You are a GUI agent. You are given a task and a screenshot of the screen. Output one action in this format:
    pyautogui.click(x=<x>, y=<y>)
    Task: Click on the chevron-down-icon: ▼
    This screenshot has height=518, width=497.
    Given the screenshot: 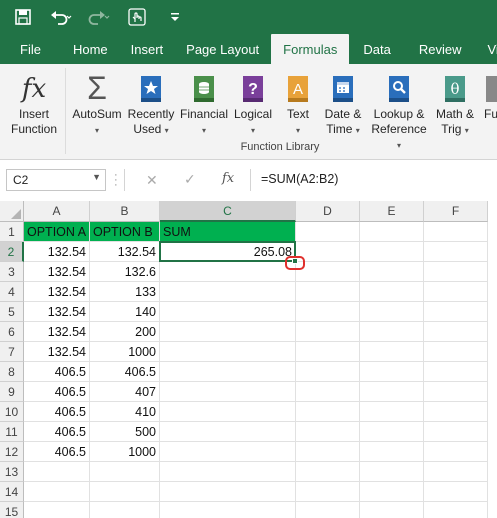 What is the action you would take?
    pyautogui.click(x=96, y=177)
    